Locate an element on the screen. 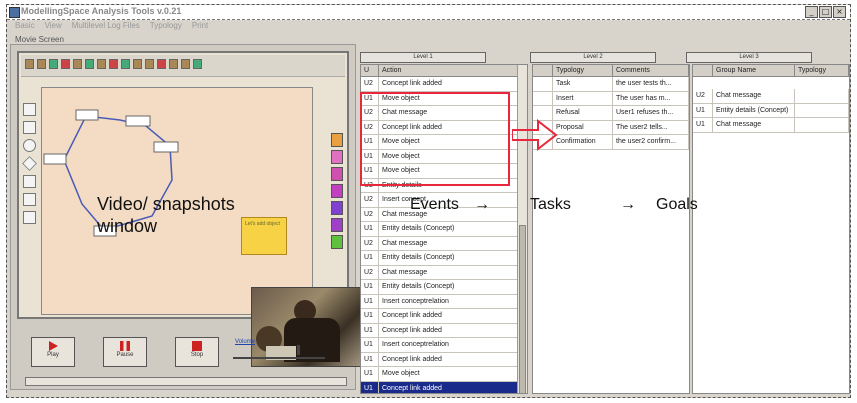 Image resolution: width=857 pixels, height=403 pixels. link-tool-icon is located at coordinates (29, 199).